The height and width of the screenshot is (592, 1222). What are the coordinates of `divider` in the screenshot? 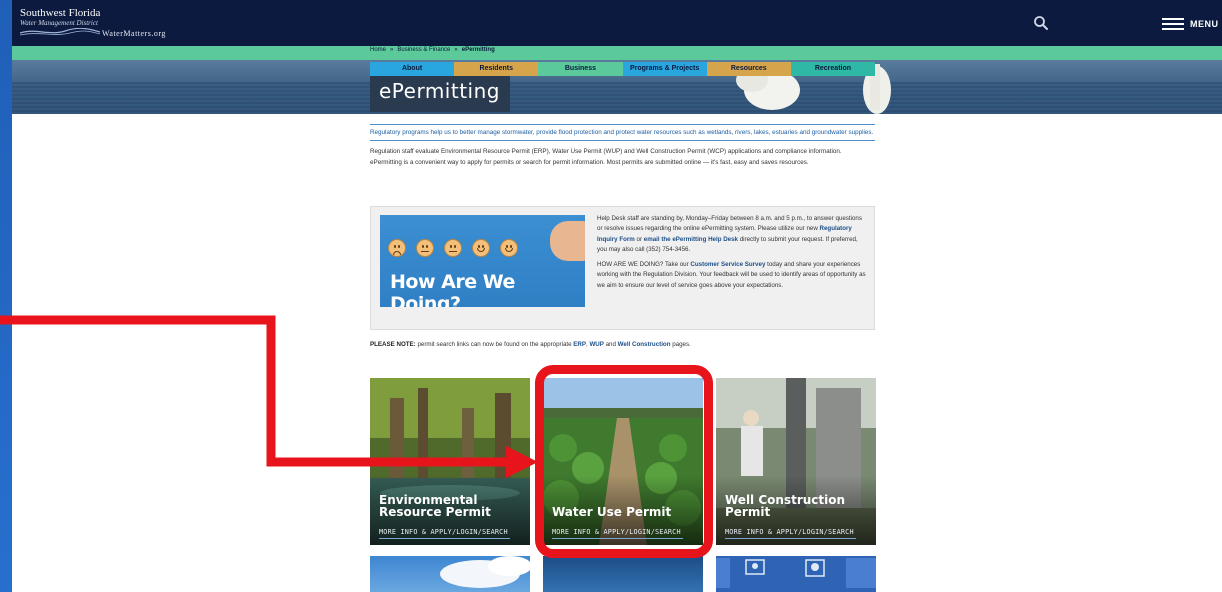 It's located at (622, 140).